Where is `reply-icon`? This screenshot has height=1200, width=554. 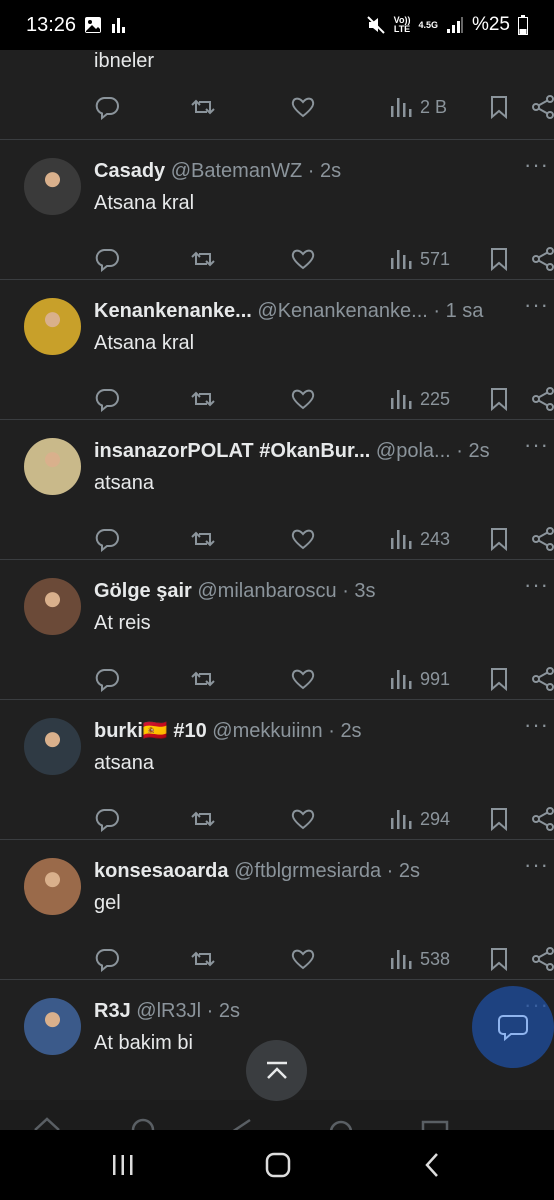 reply-icon is located at coordinates (107, 959).